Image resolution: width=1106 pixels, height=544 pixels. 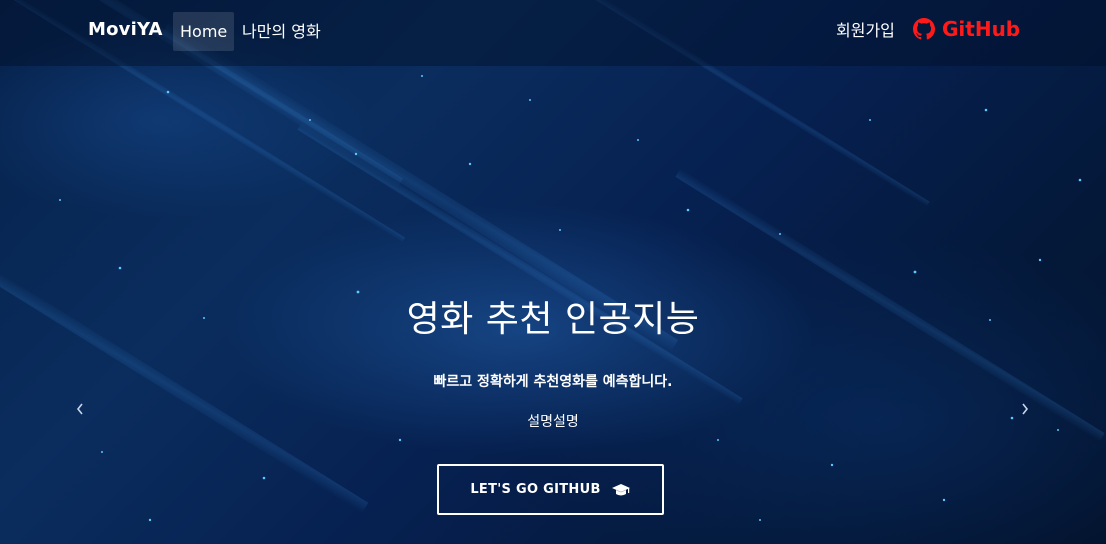 What do you see at coordinates (553, 382) in the screenshot?
I see `hero-subtitle: 빠르고 정확하게 추천영화를 예측합니다.` at bounding box center [553, 382].